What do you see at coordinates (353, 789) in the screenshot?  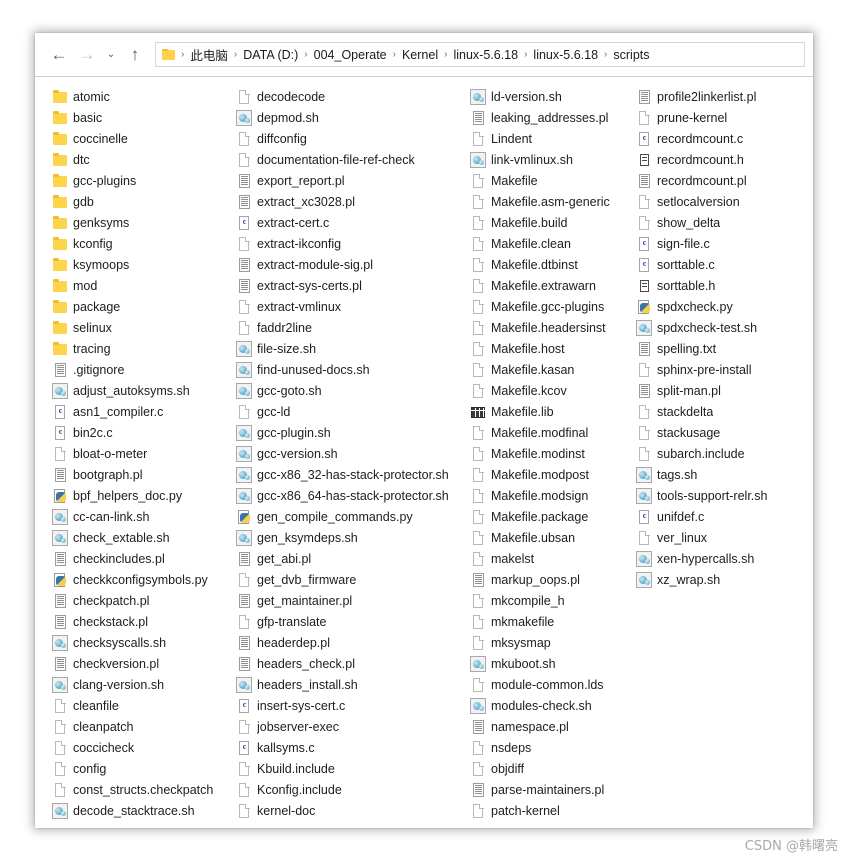 I see `list-item: Kconfig.include` at bounding box center [353, 789].